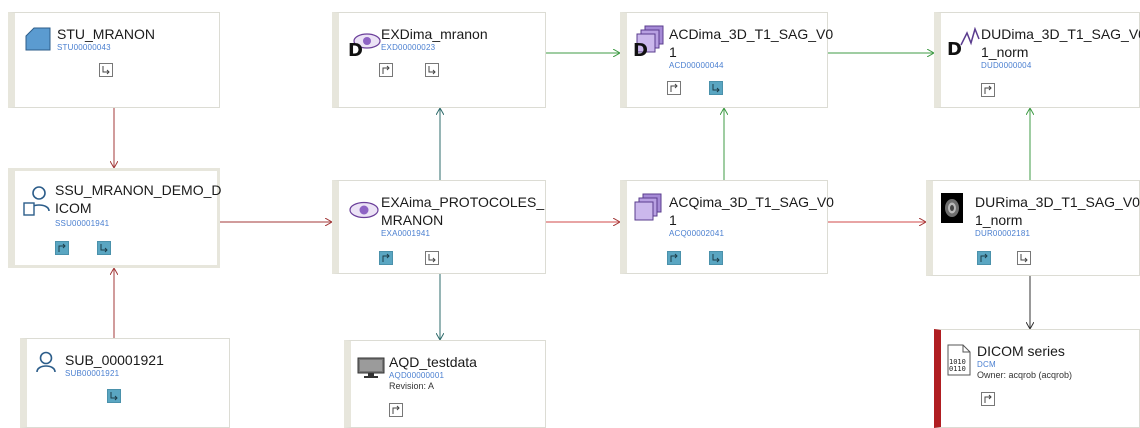 This screenshot has height=428, width=1140. I want to click on d-wave-icon: D, so click(964, 44).